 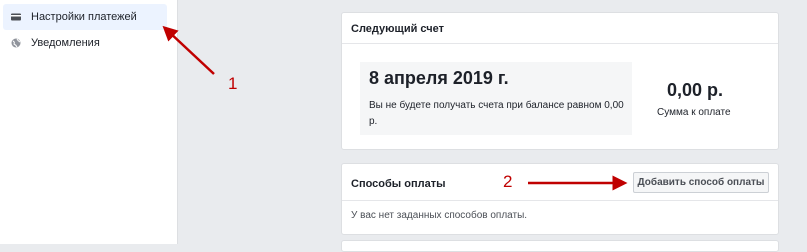 I want to click on sidebar-item-label: Настройки платежей, so click(x=84, y=17).